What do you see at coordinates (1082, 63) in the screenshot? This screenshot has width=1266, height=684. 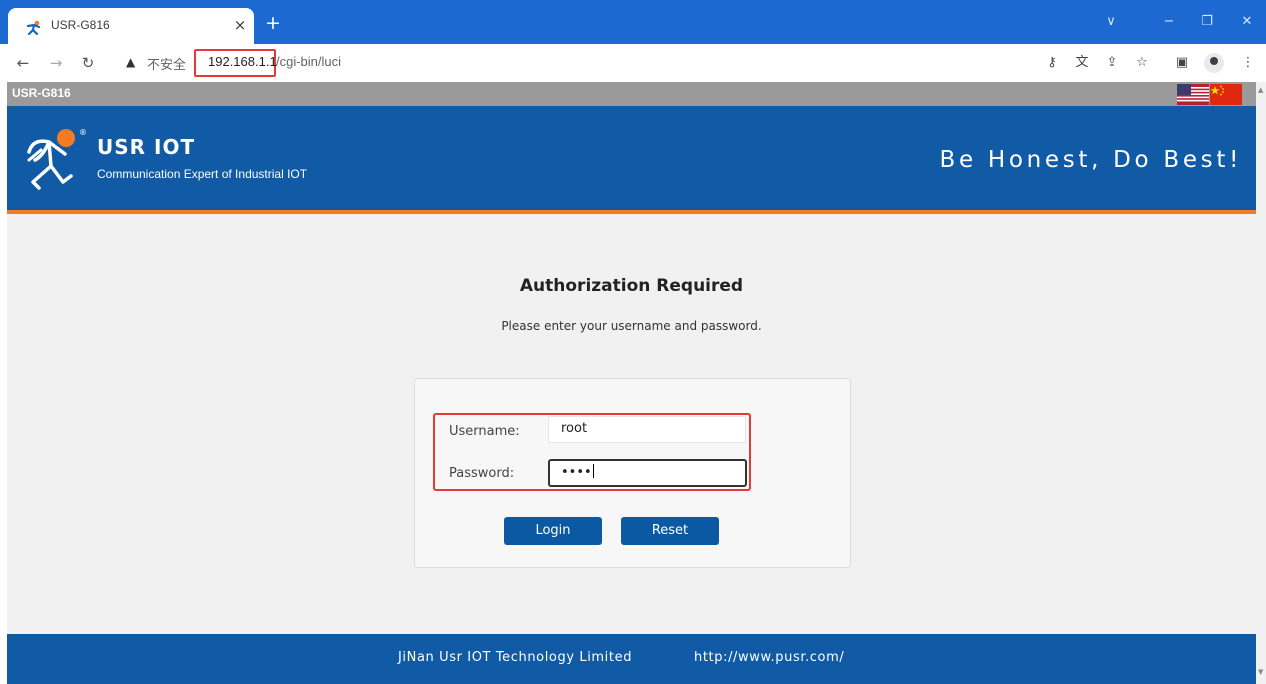 I see `translate-icon: 文` at bounding box center [1082, 63].